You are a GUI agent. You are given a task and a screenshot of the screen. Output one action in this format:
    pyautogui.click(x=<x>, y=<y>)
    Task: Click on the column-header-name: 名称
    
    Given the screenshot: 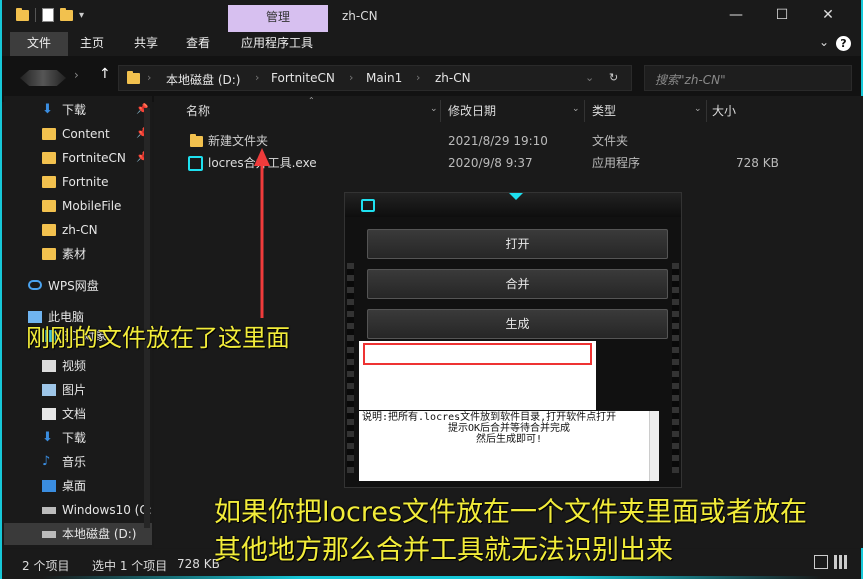 What is the action you would take?
    pyautogui.click(x=198, y=112)
    